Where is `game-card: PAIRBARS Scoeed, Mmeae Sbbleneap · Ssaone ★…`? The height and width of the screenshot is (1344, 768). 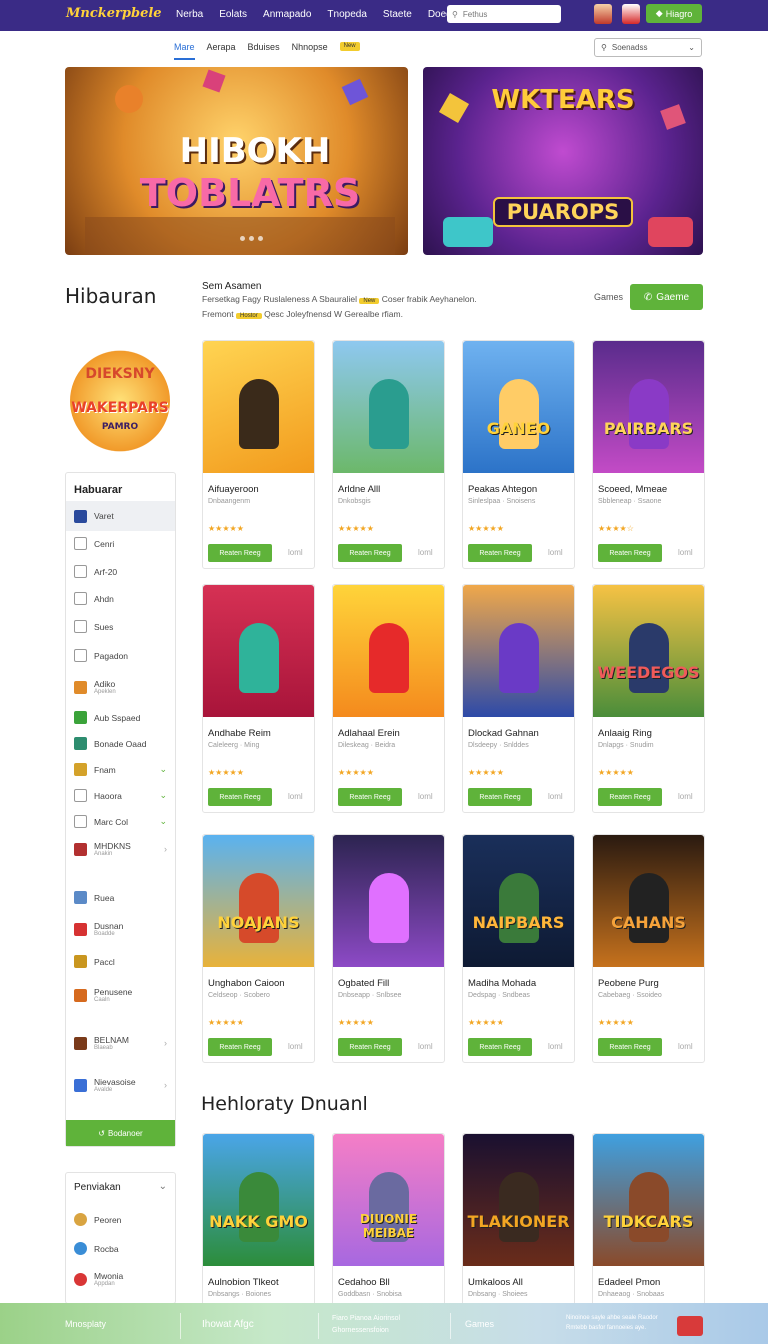 game-card: PAIRBARS Scoeed, Mmeae Sbbleneap · Ssaone ★… is located at coordinates (648, 454).